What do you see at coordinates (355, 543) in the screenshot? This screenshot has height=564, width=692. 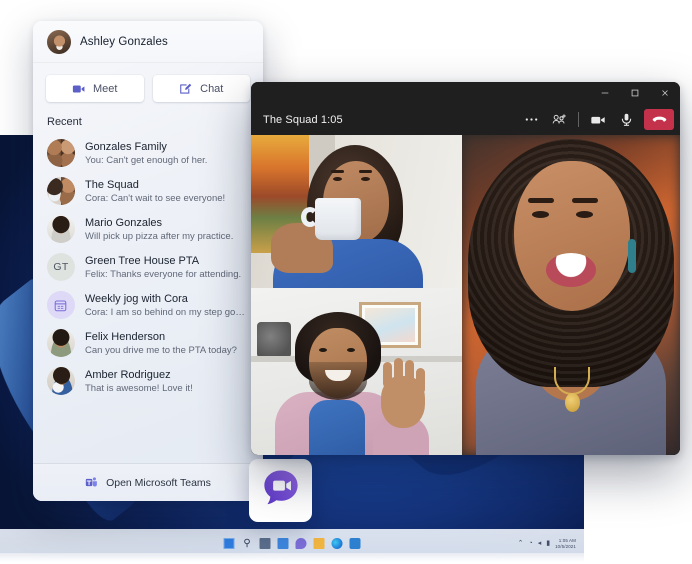 I see `microsoft-store-icon` at bounding box center [355, 543].